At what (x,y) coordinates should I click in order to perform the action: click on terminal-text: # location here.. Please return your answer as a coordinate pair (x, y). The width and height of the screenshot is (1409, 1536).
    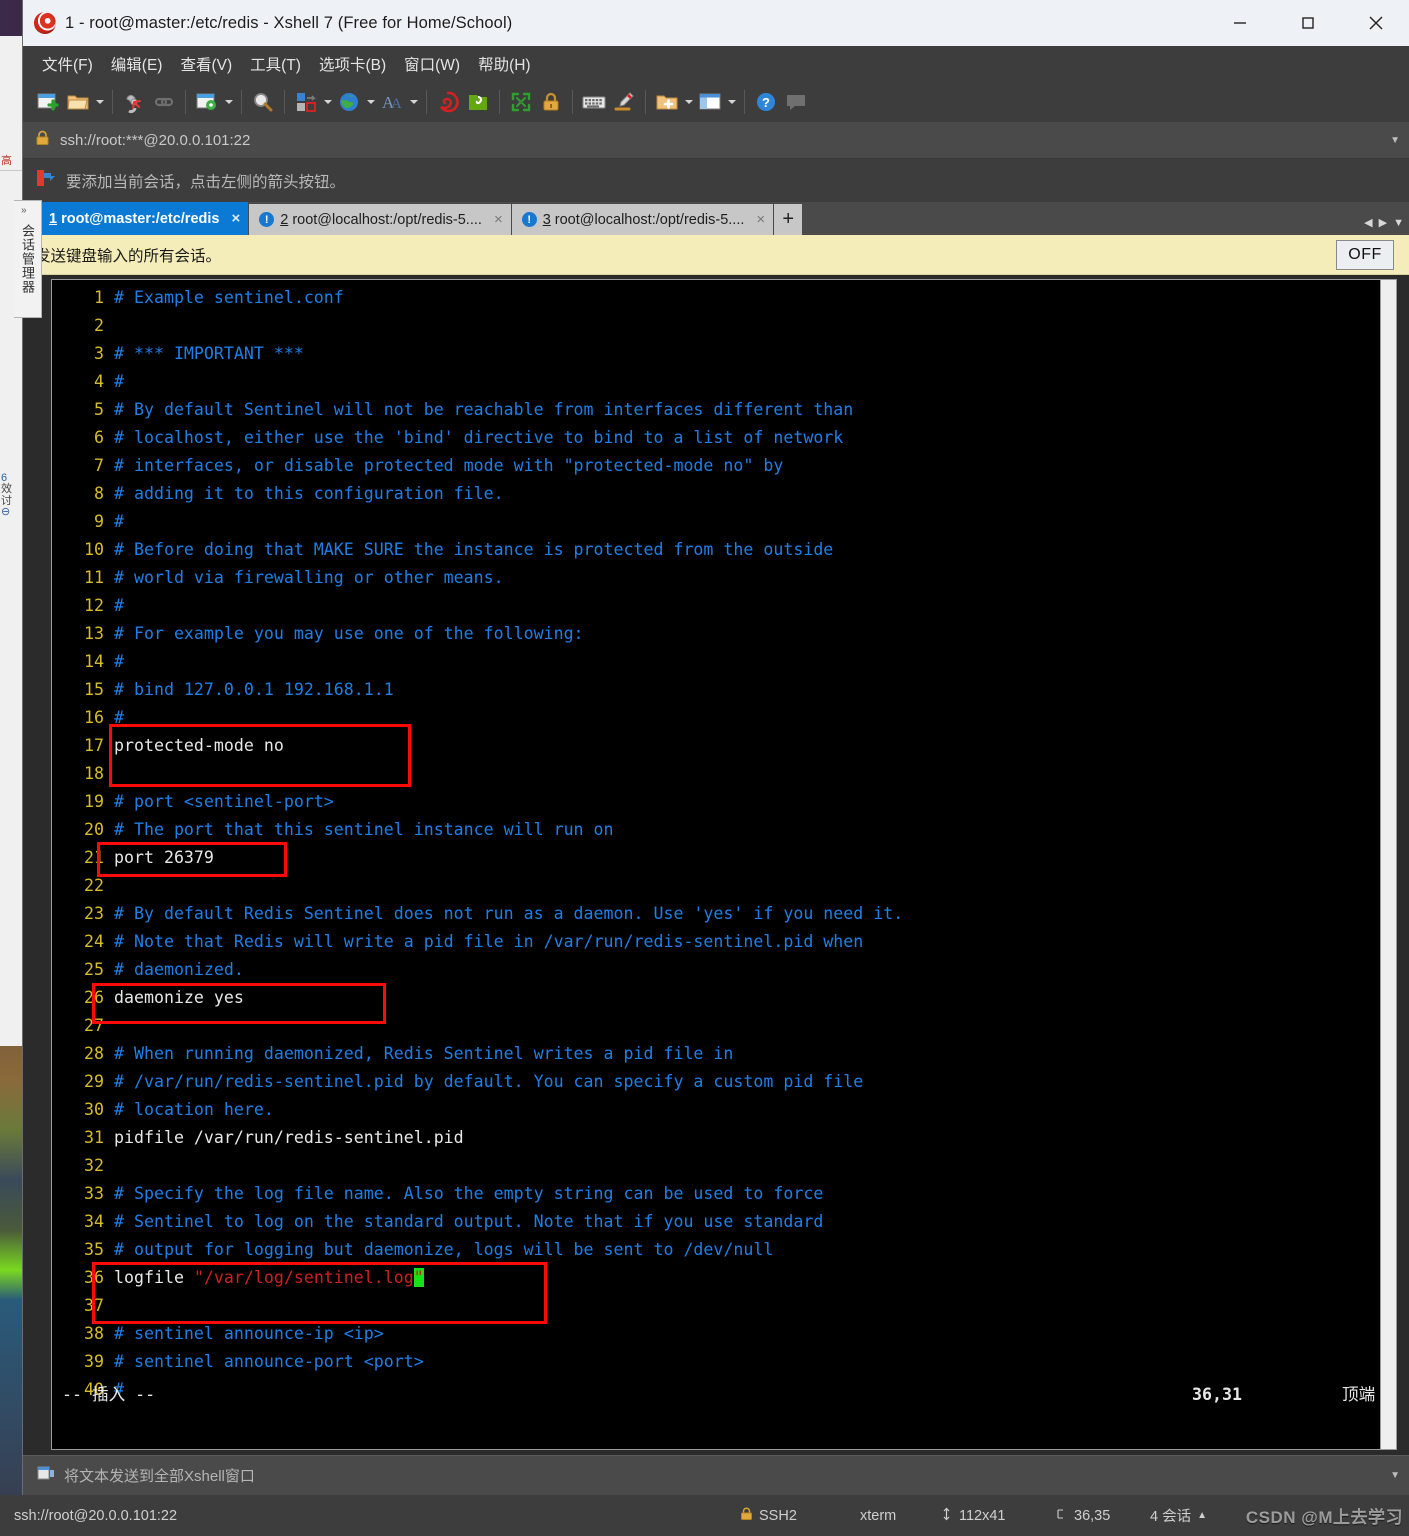
    Looking at the image, I should click on (194, 1109).